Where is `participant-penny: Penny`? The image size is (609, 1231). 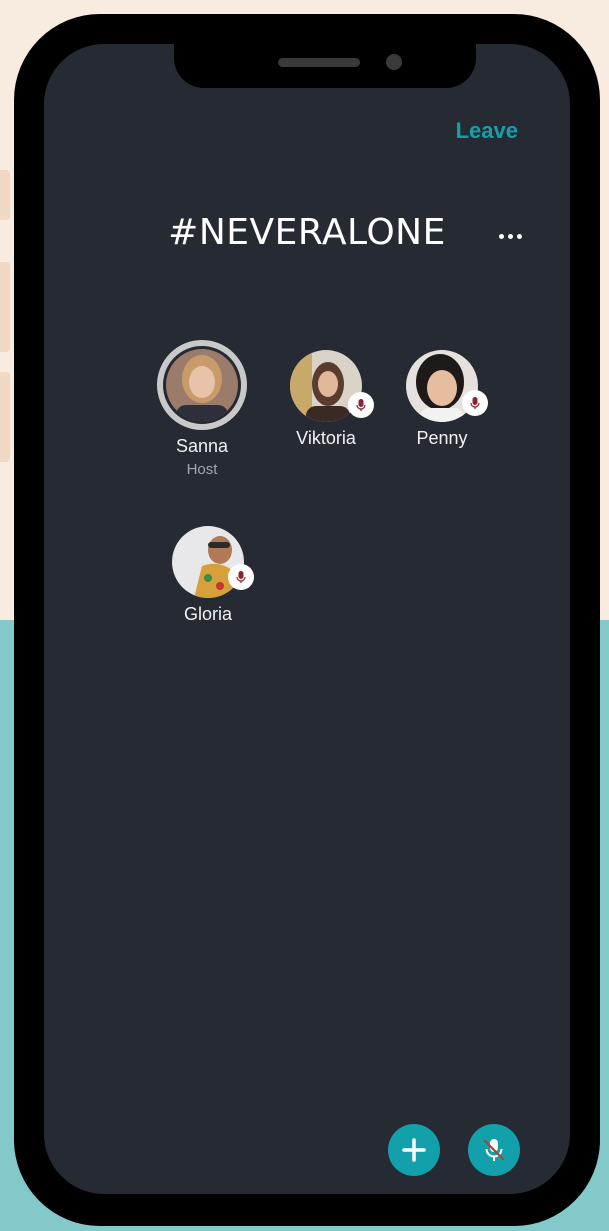
participant-penny: Penny is located at coordinates (442, 399).